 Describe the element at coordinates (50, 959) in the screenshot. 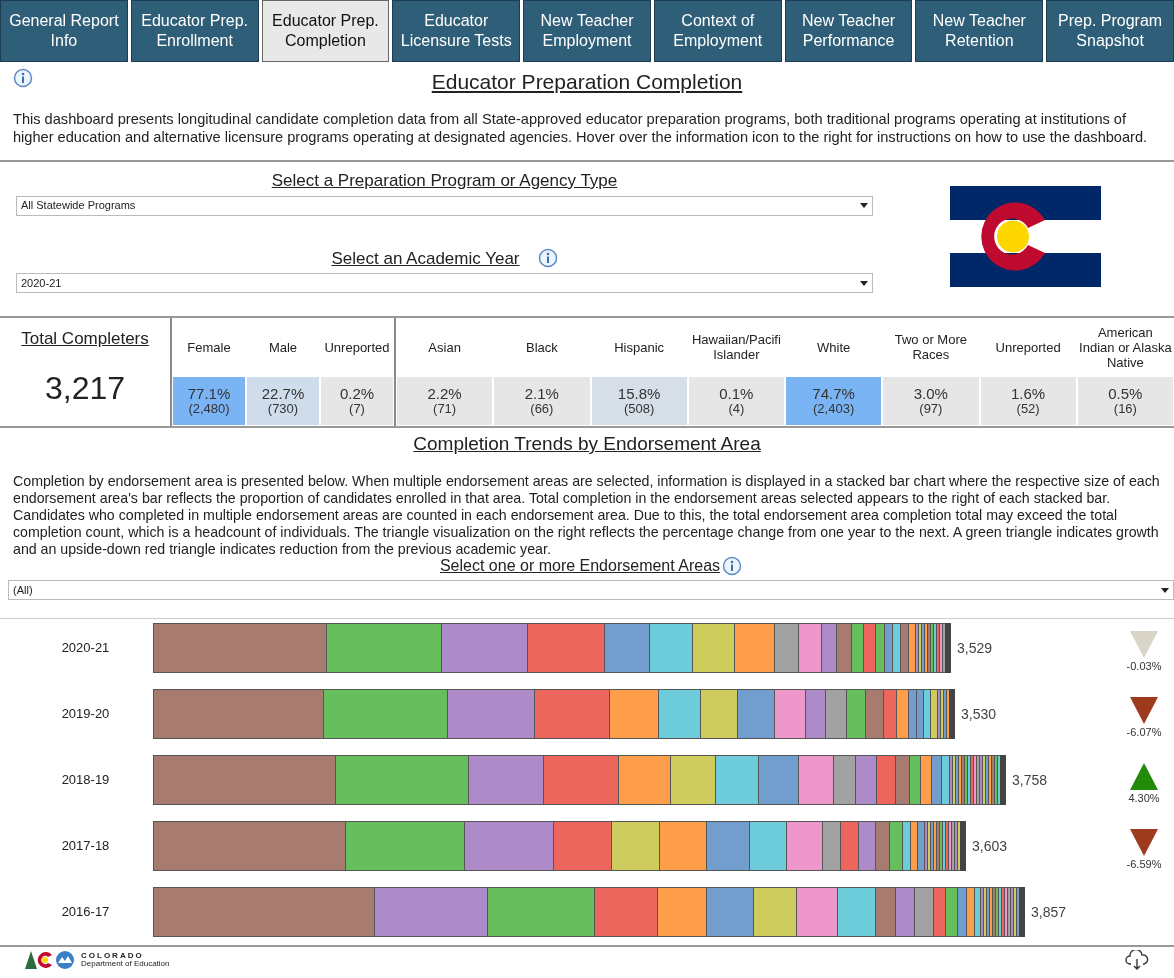

I see `logo-icon` at that location.